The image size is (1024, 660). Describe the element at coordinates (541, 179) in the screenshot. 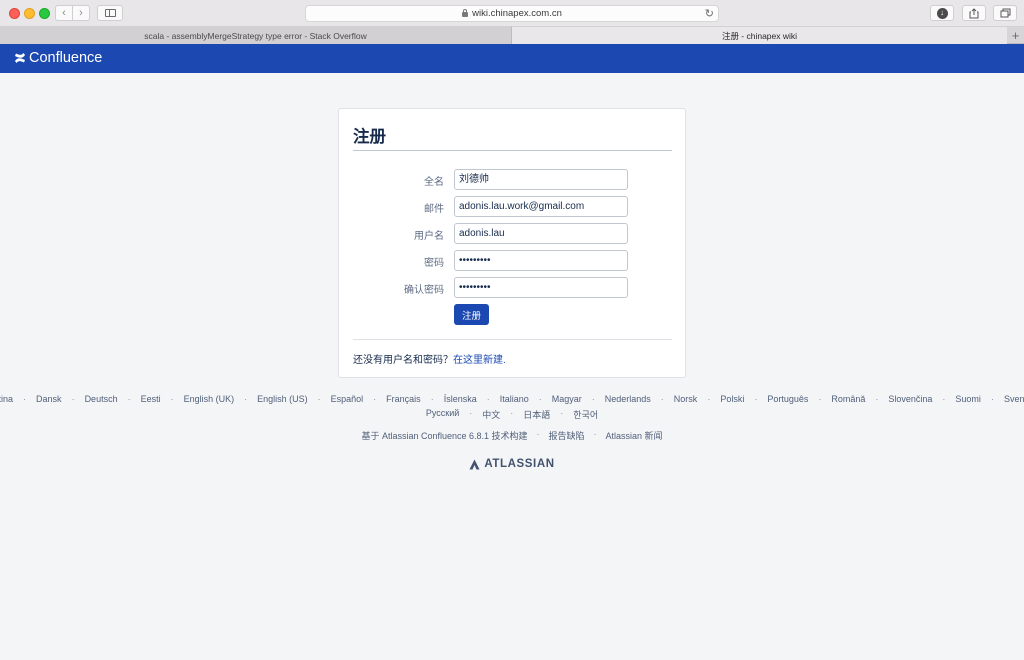

I see `fullname-input: 刘德帅` at that location.